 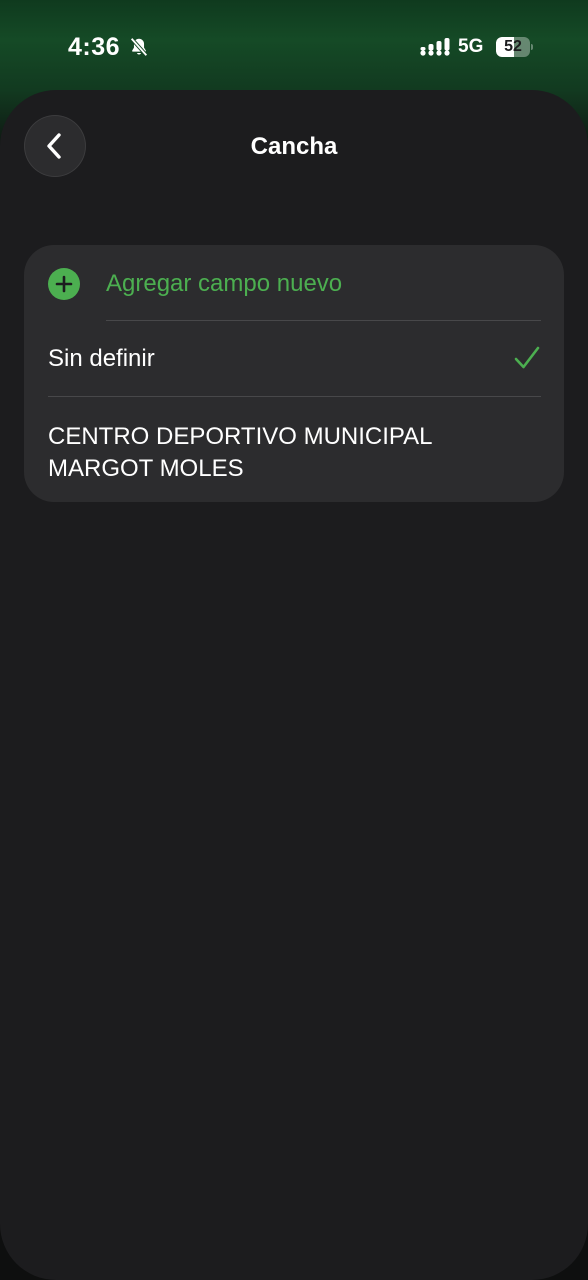 I want to click on page-title: Cancha, so click(x=294, y=146).